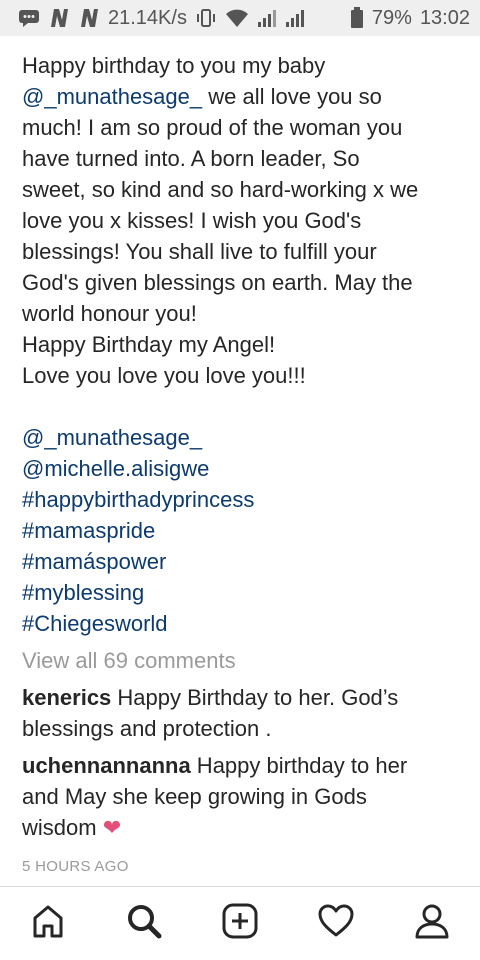  I want to click on caption-line: @_munathesage_ we all love you so, so click(245, 96).